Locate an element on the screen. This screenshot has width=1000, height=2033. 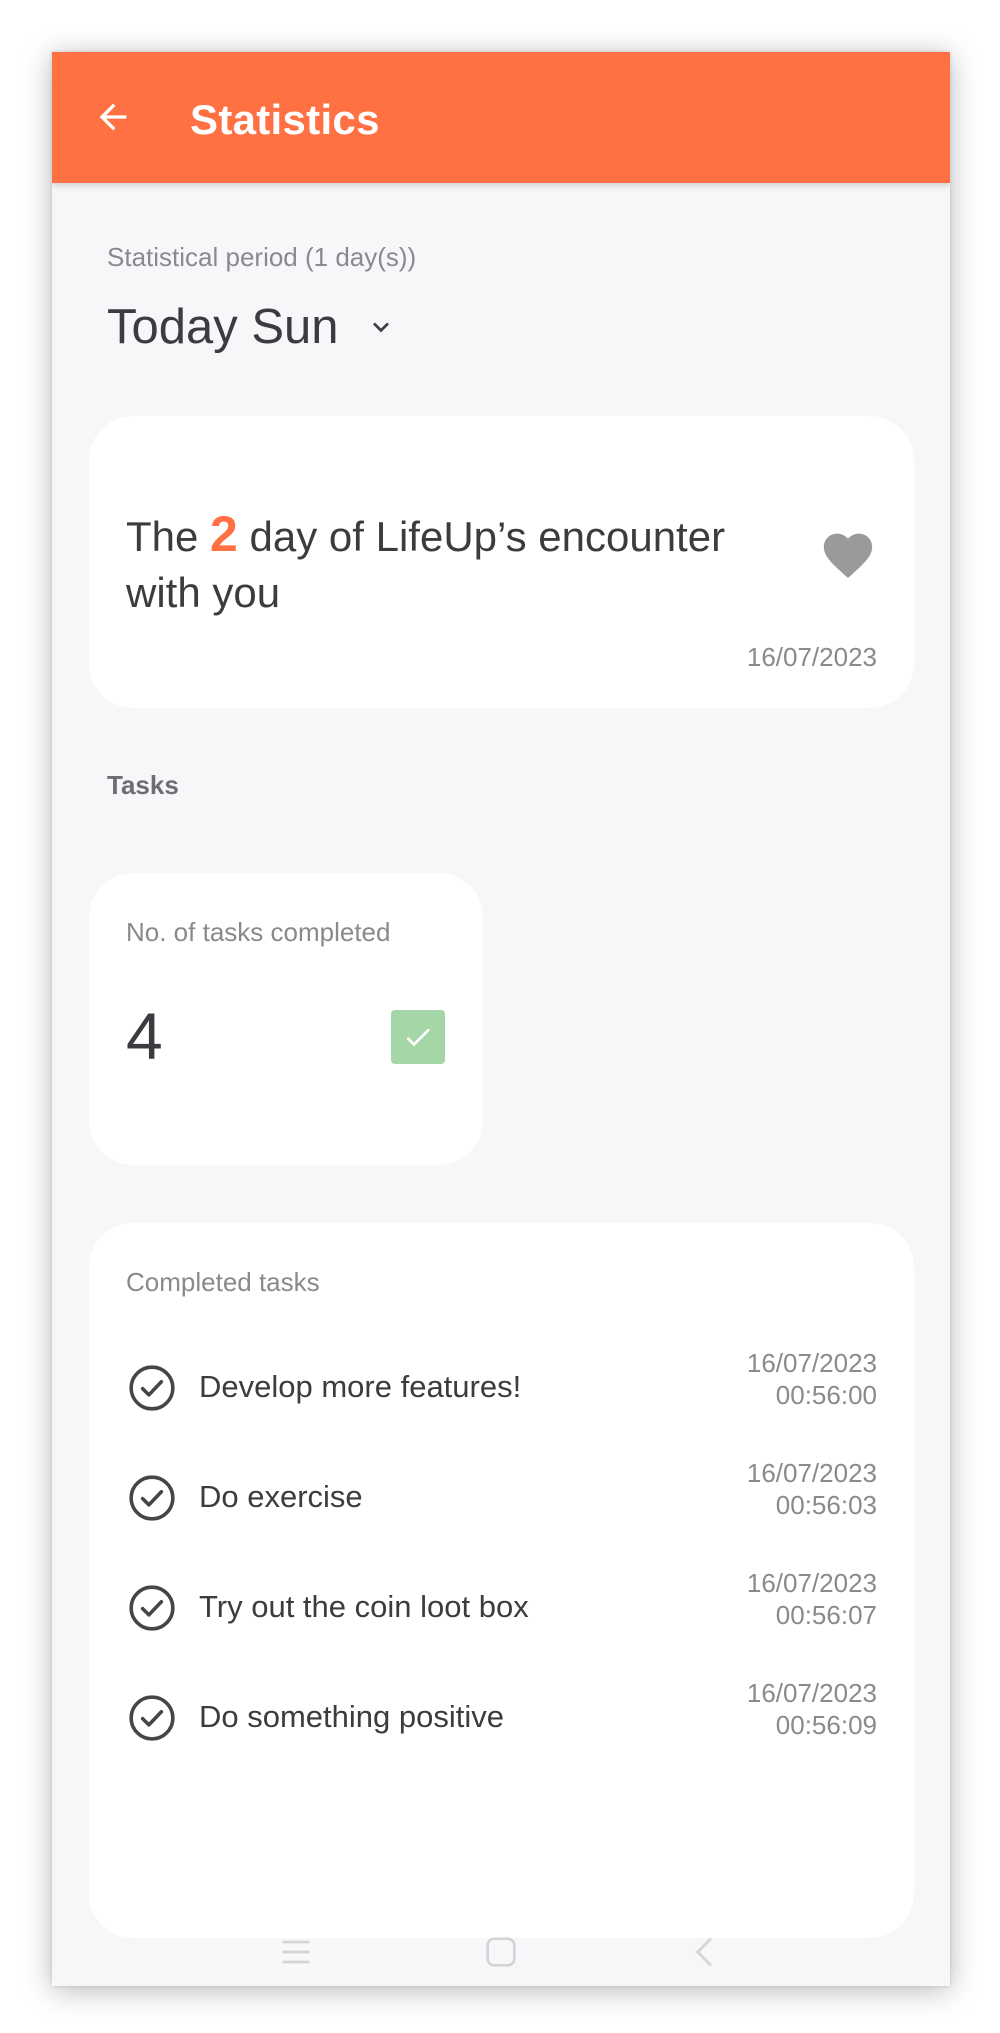
tasks-completed-label: No. of tasks completed is located at coordinates (258, 932).